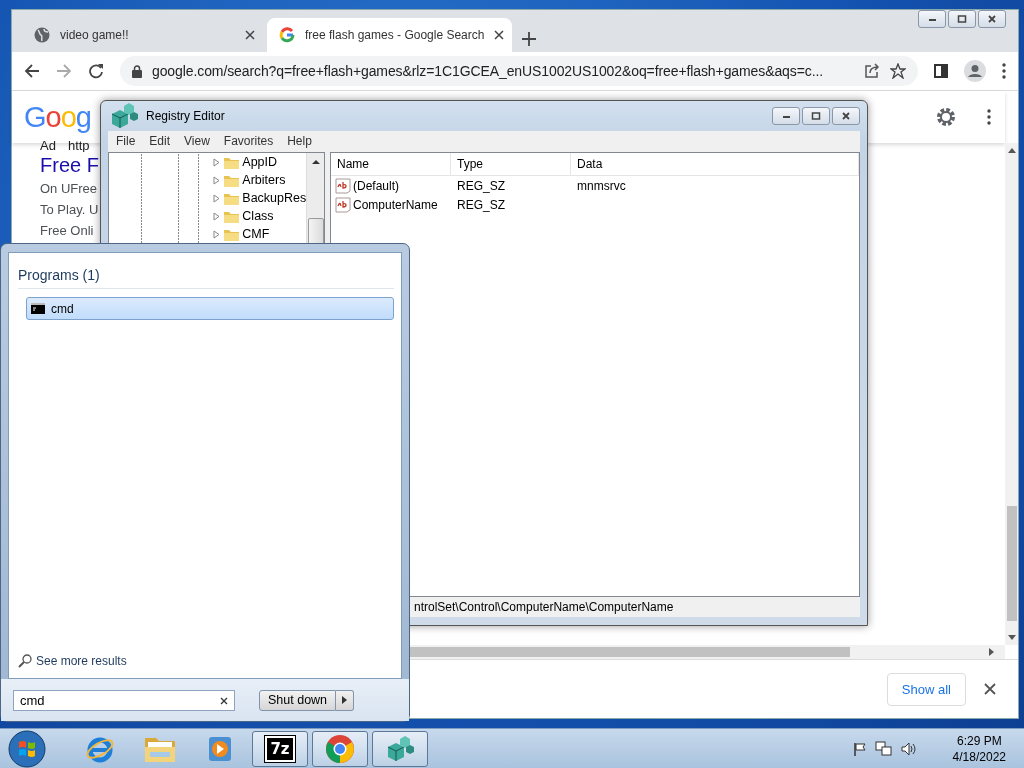 This screenshot has height=768, width=1024. I want to click on key-path: ntrolSet\Control\ComputerName\ComputerName, so click(544, 607).